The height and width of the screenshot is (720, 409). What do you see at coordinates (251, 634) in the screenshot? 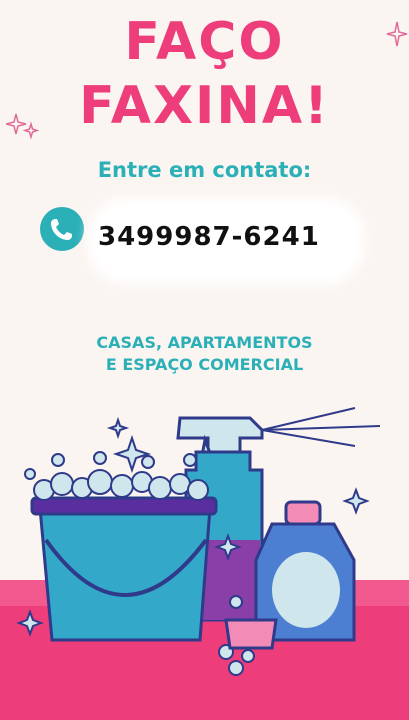
I see `cup-icon` at bounding box center [251, 634].